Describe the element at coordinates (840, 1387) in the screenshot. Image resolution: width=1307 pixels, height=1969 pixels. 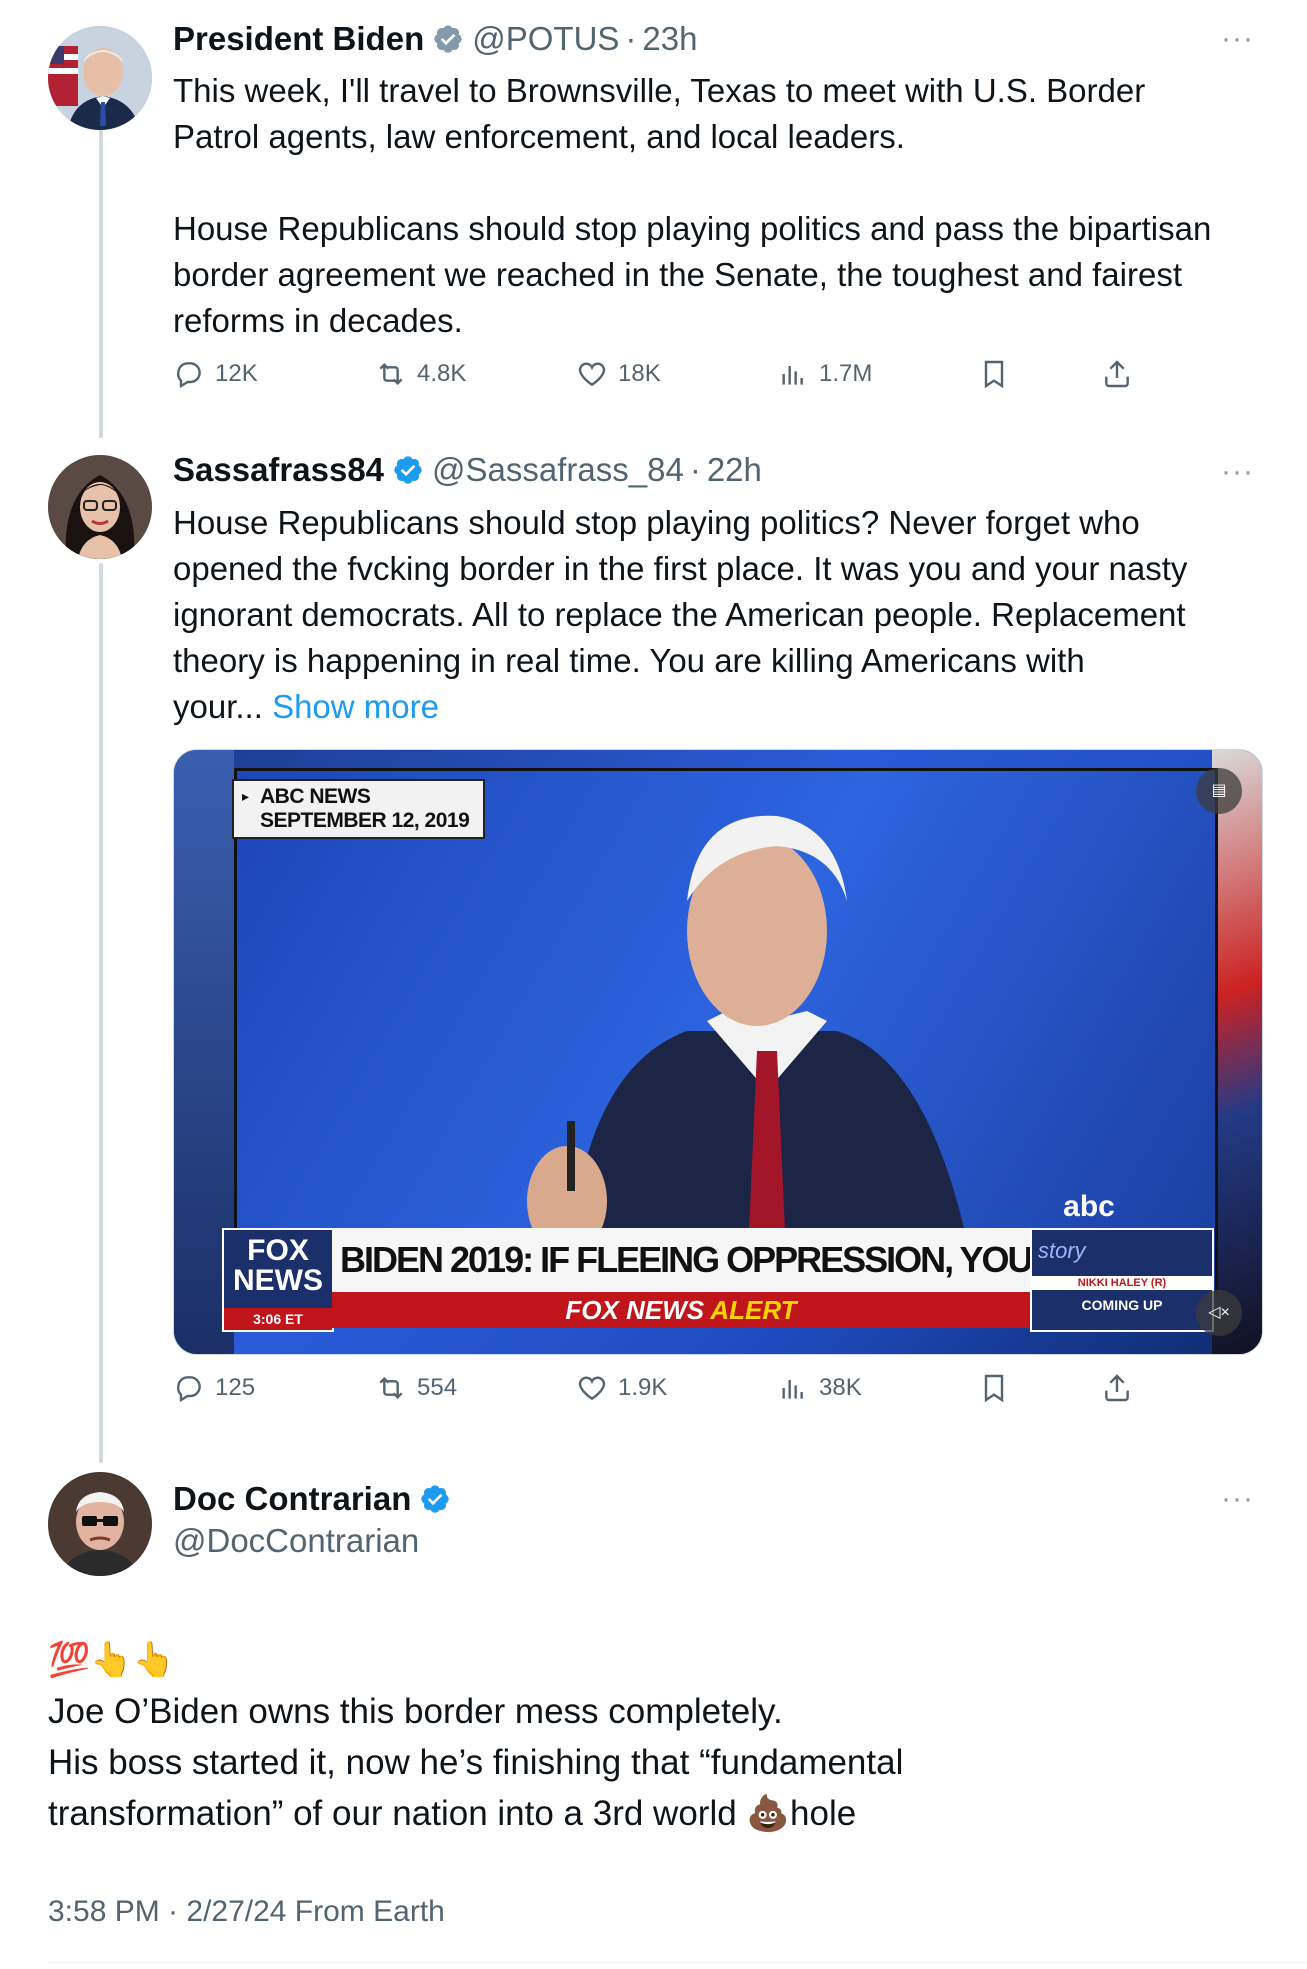
I see `views-count: 38K` at that location.